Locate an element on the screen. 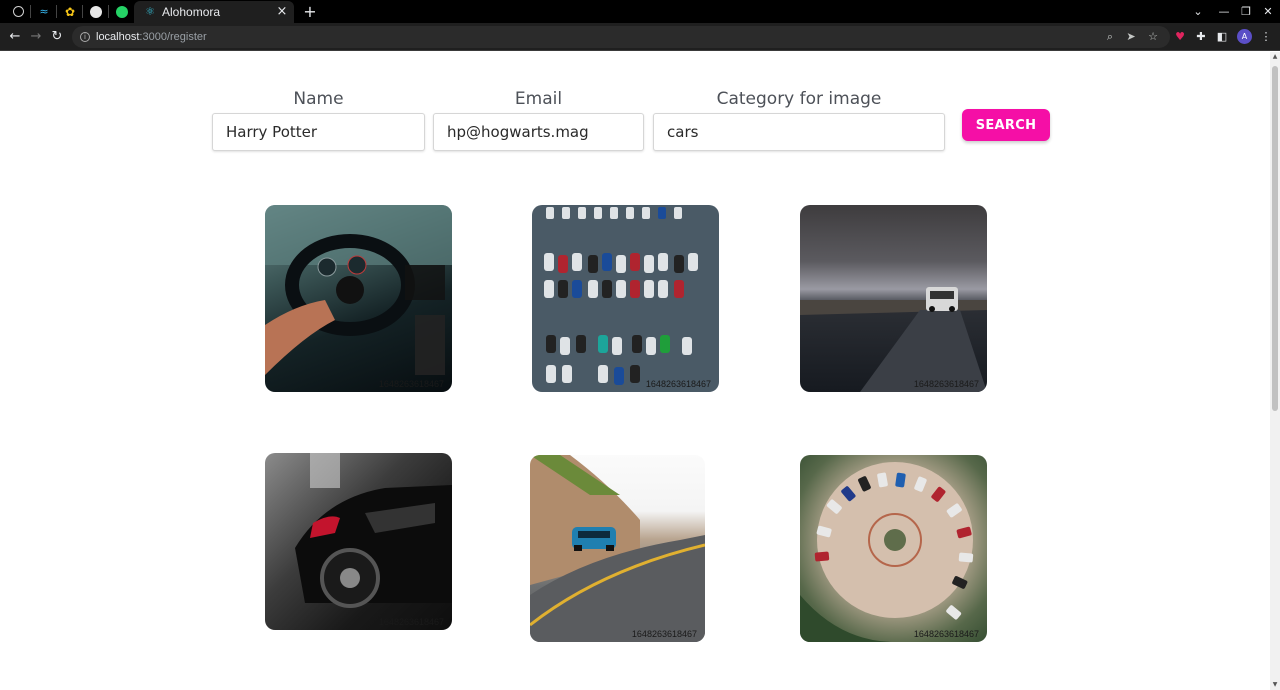 The image size is (1280, 690). tailwind-icon: ≈ is located at coordinates (44, 11).